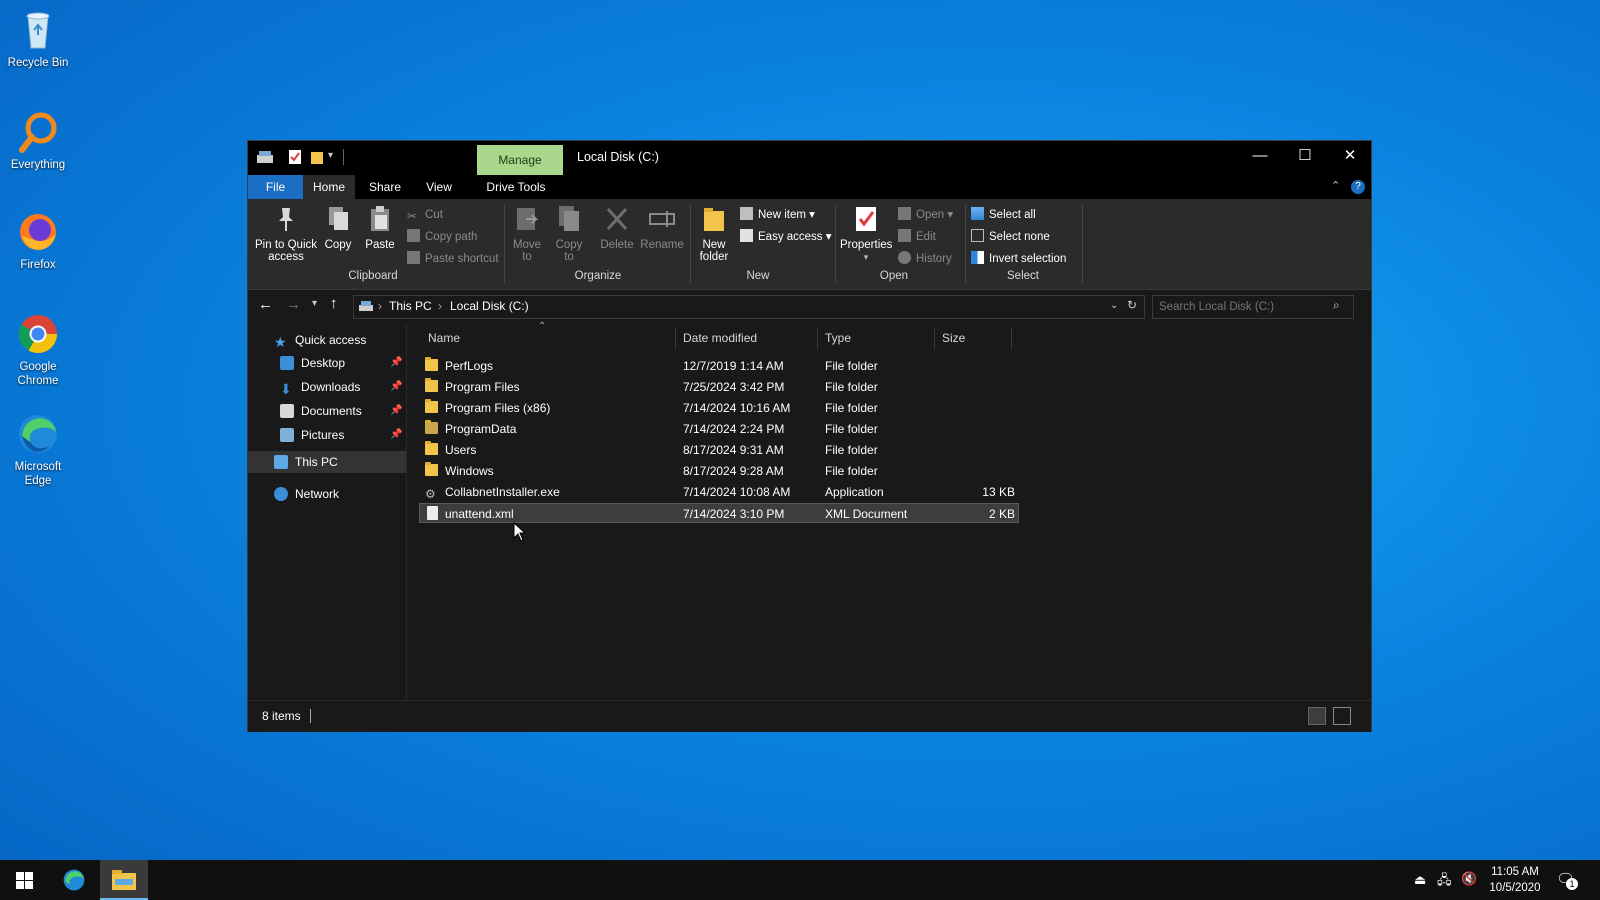 The image size is (1600, 900). What do you see at coordinates (312, 363) in the screenshot?
I see `nav-desktop: Desktop` at bounding box center [312, 363].